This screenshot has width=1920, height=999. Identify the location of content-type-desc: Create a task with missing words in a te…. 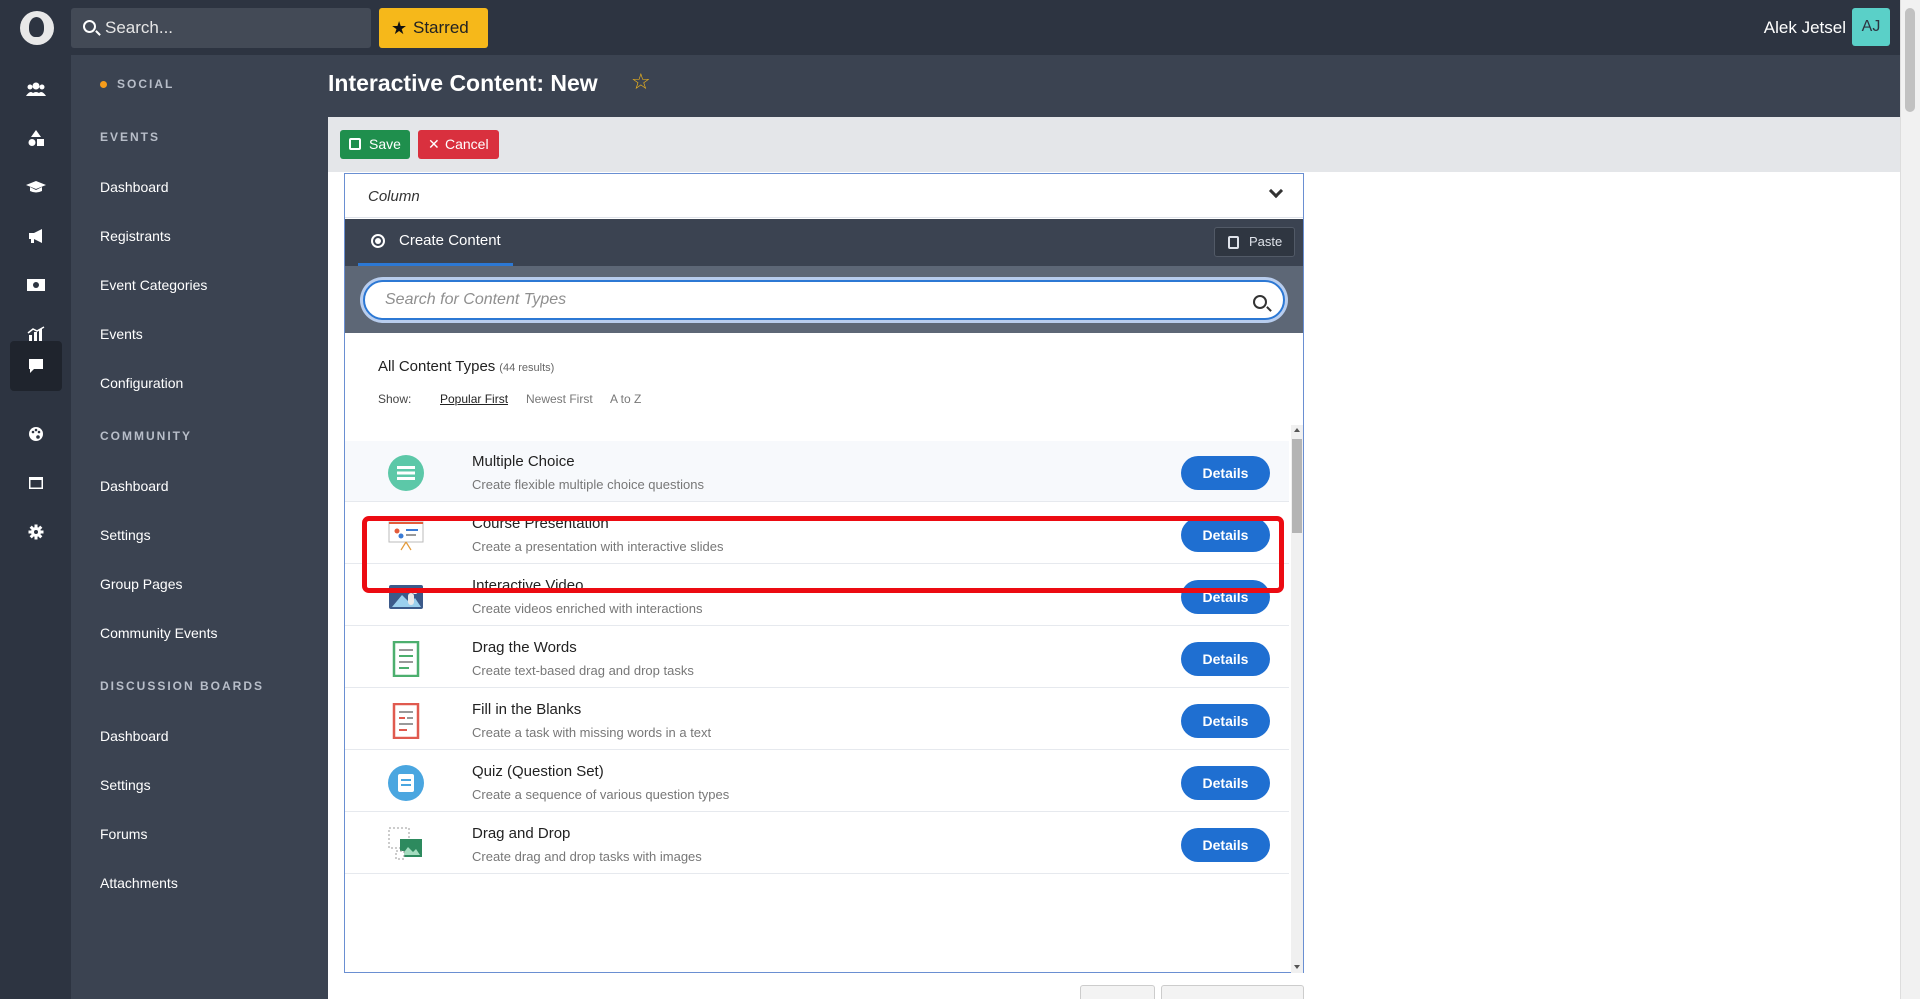
(592, 732).